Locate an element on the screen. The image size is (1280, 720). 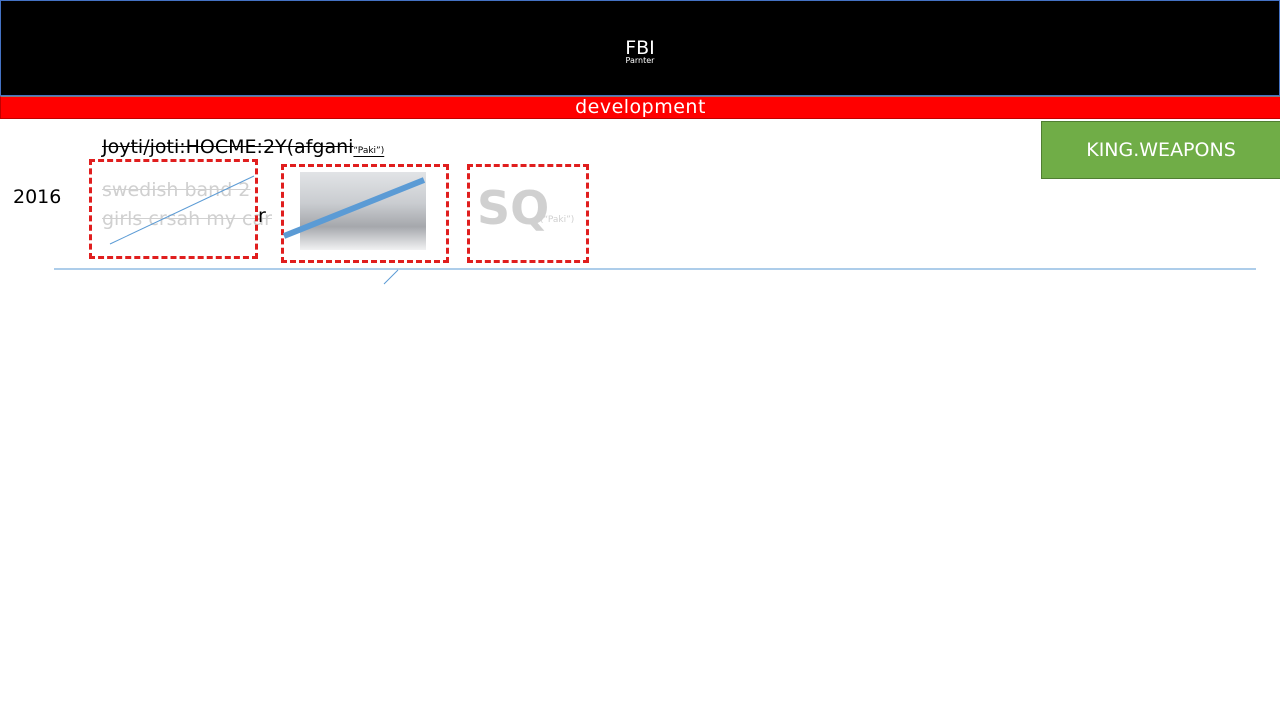
headline-main: Joyti/joti:HOCME:2Y(afgani is located at coordinates (228, 147).